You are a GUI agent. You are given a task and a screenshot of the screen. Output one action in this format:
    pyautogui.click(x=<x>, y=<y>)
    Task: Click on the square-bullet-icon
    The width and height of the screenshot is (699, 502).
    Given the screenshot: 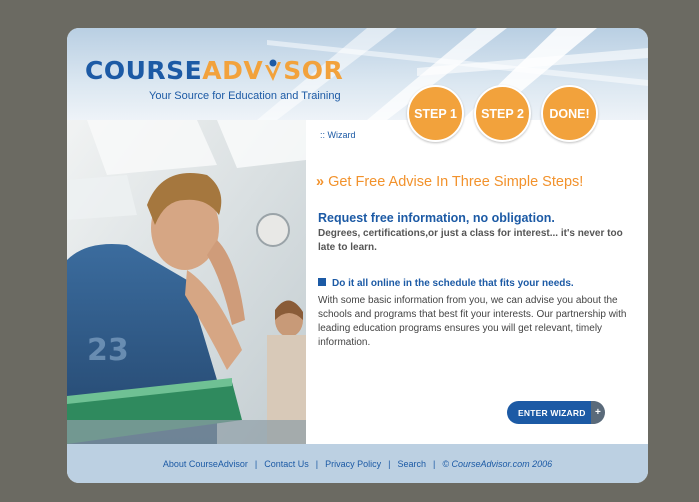 What is the action you would take?
    pyautogui.click(x=322, y=282)
    